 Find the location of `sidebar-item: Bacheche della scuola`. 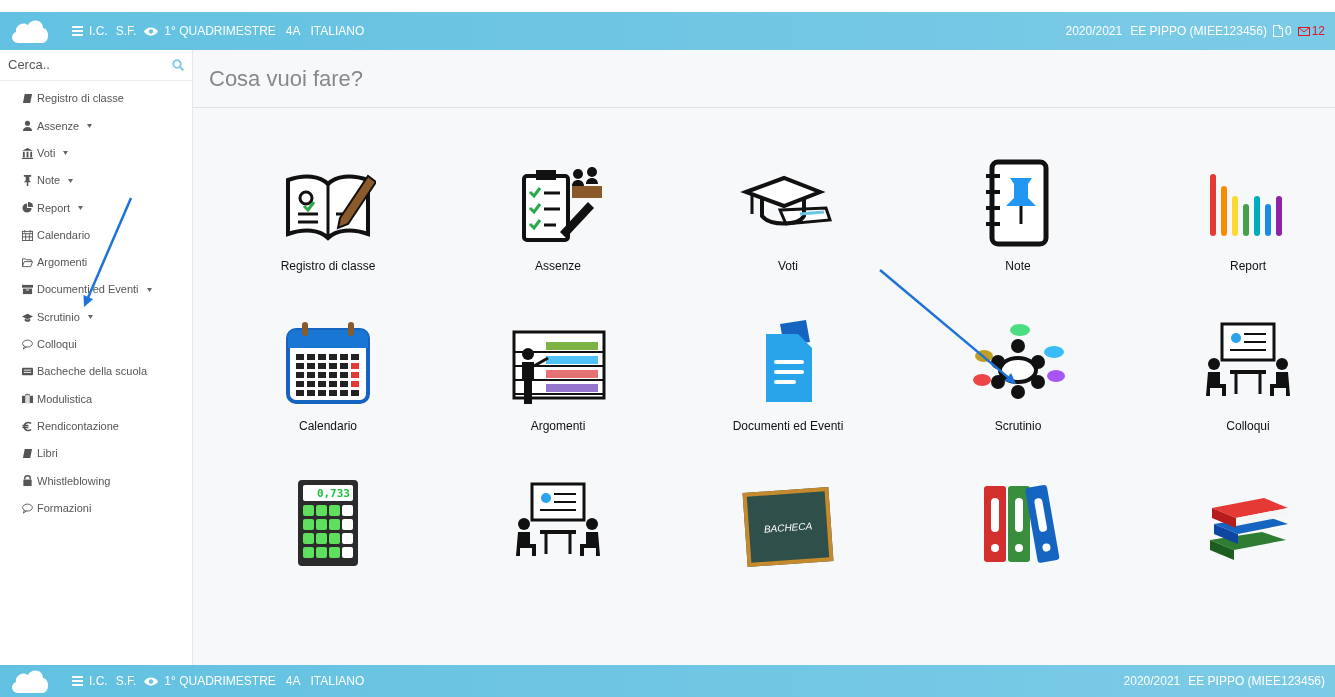

sidebar-item: Bacheche della scuola is located at coordinates (96, 371).